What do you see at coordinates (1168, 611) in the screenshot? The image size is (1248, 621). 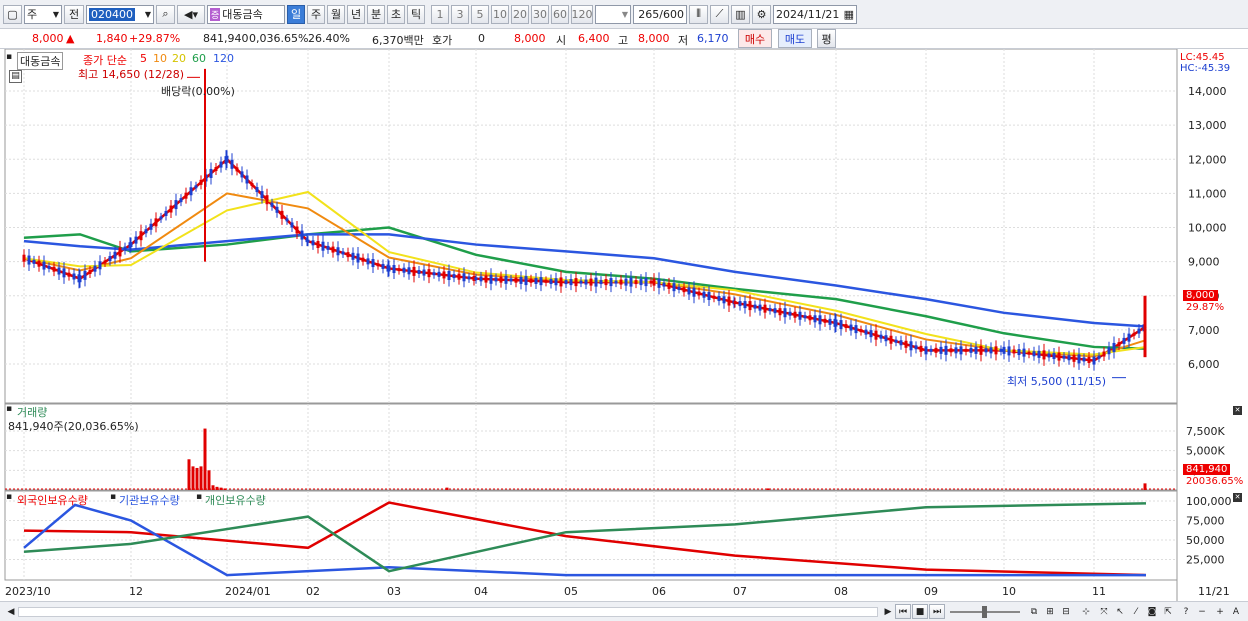 I see `export-icon: ⇱` at bounding box center [1168, 611].